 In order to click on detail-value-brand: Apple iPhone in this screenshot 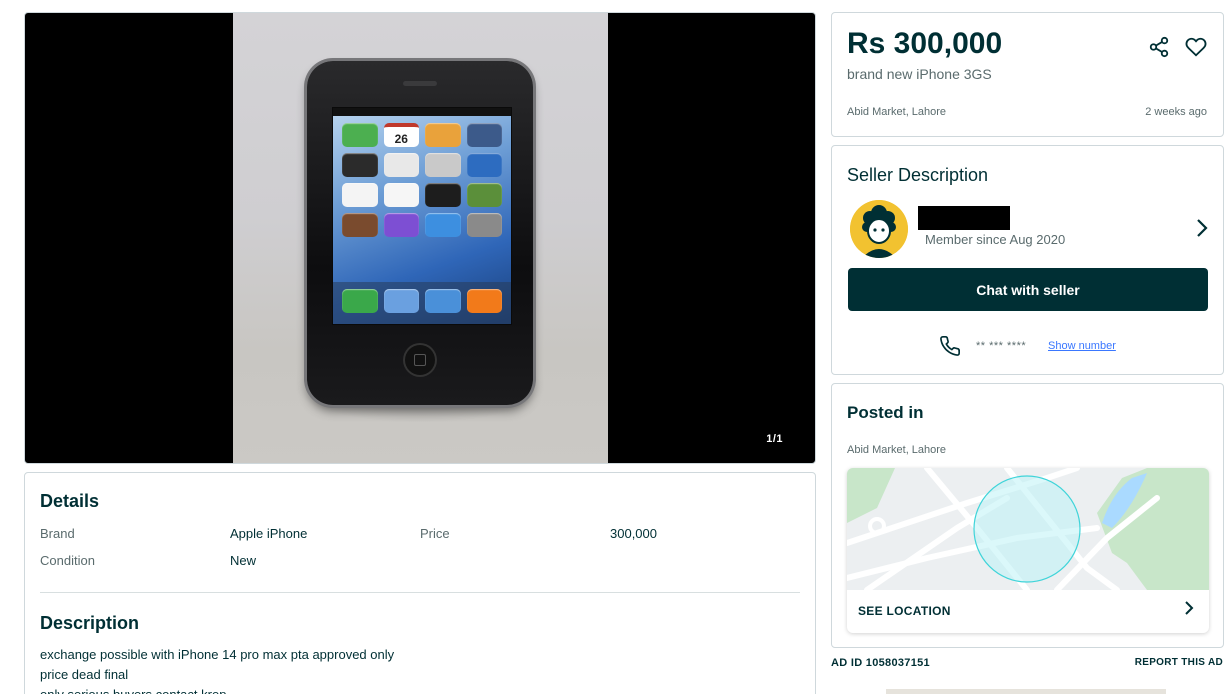, I will do `click(269, 533)`.